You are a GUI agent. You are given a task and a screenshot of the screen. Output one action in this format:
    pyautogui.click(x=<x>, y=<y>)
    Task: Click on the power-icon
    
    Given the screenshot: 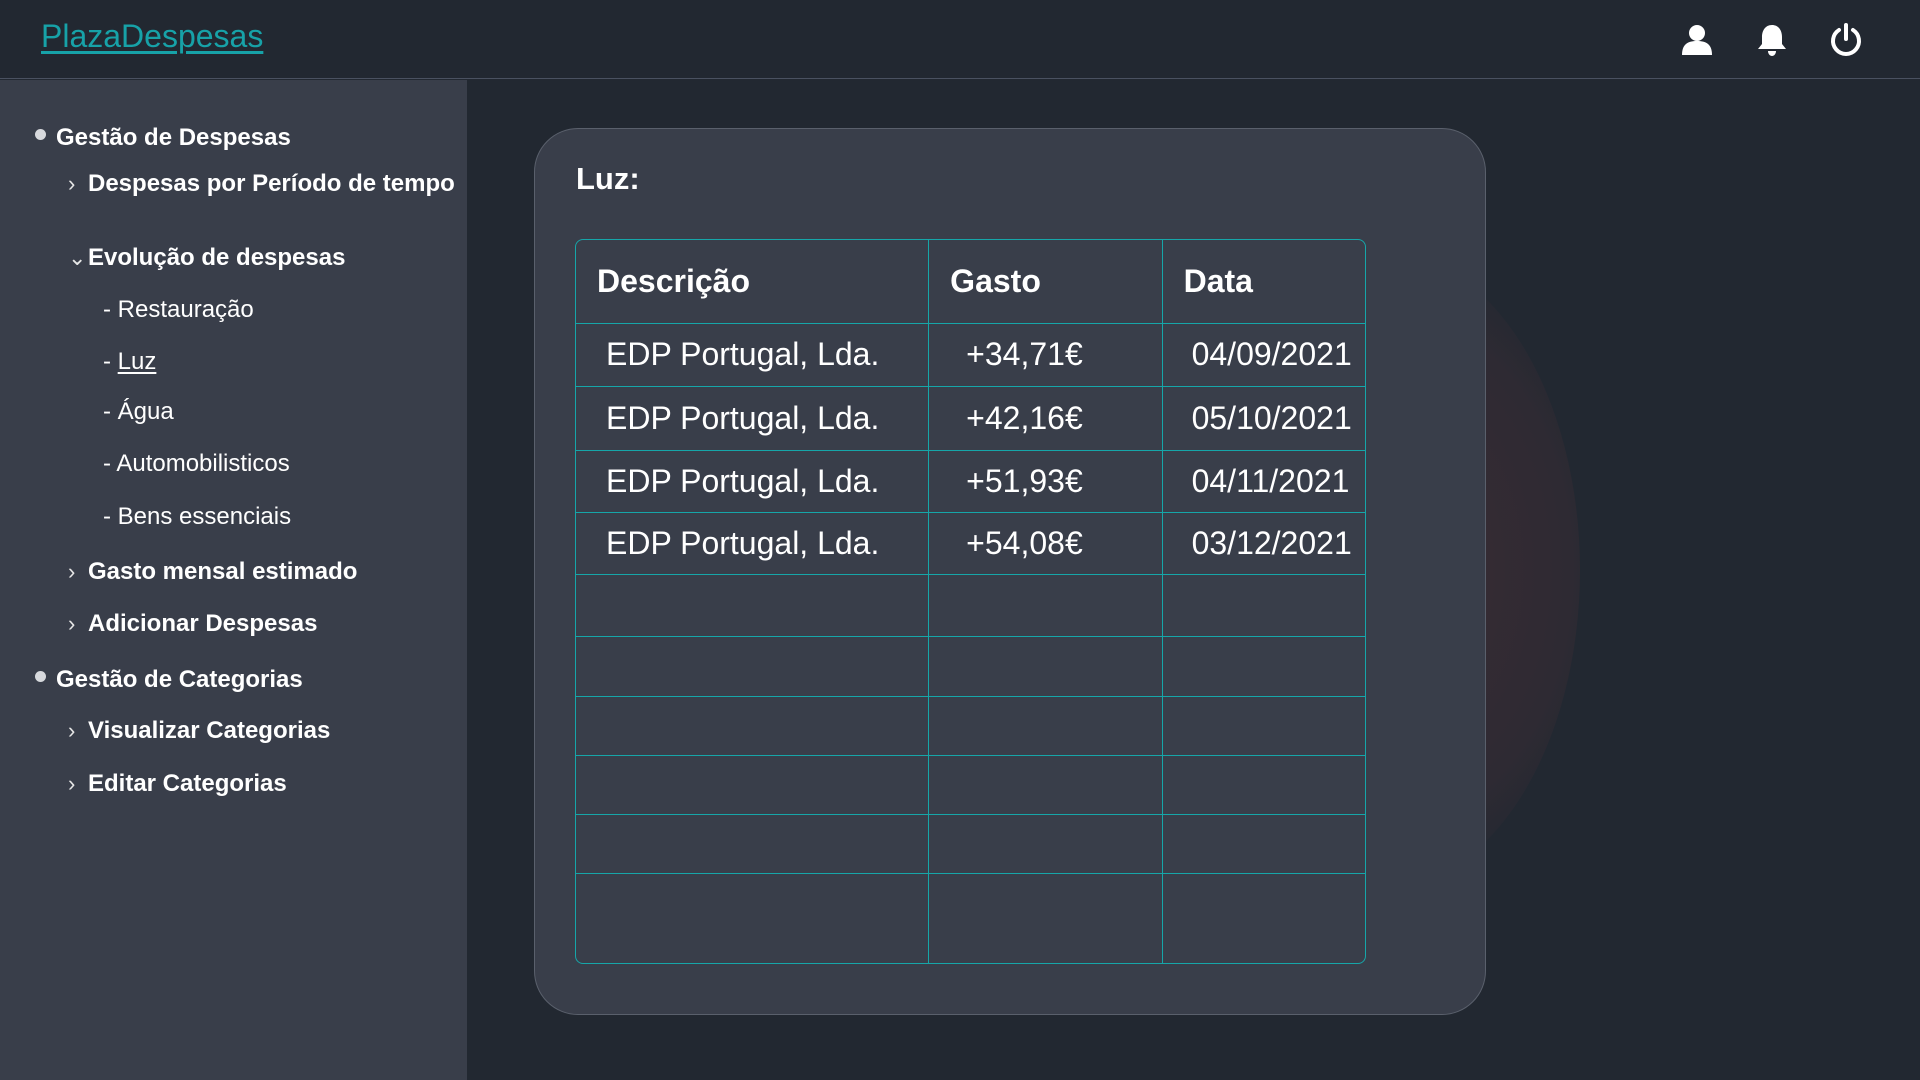 What is the action you would take?
    pyautogui.click(x=1846, y=40)
    